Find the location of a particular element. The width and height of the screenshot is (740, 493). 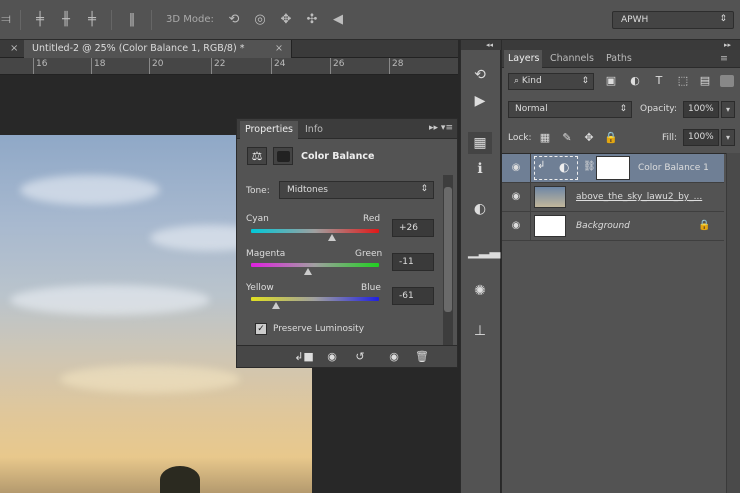

magenta-green-slider-thumb is located at coordinates (307, 271).